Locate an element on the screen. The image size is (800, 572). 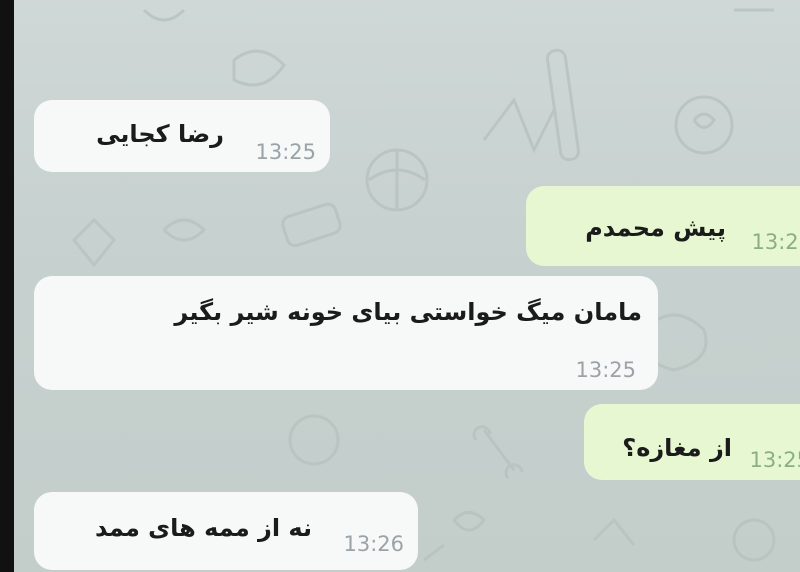
message-text: مامان میگ خواستی بیای خونه شیر بگیر is located at coordinates (408, 312).